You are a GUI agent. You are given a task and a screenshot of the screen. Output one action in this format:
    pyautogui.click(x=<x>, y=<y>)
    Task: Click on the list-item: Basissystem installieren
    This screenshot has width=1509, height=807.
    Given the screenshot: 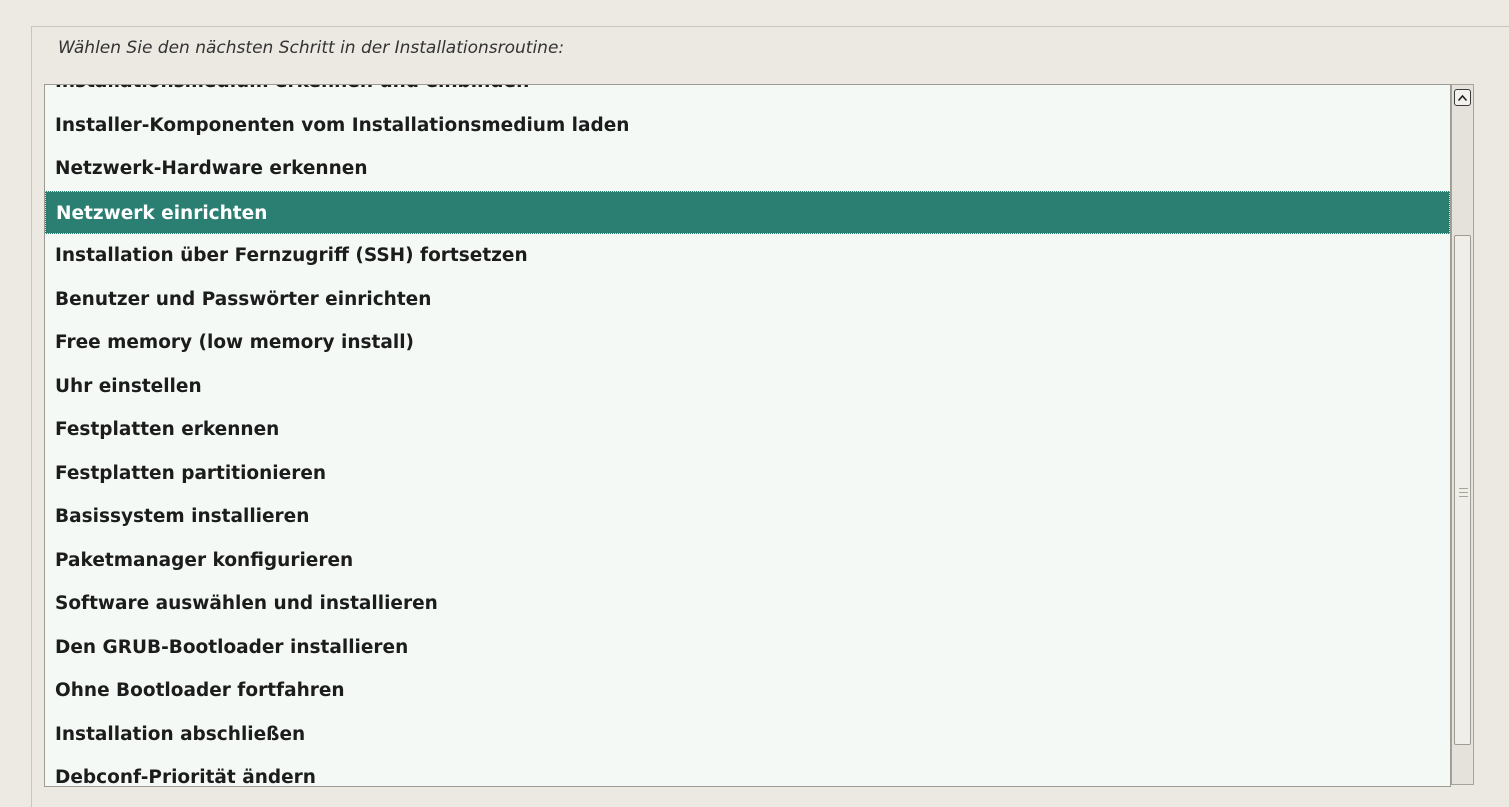 What is the action you would take?
    pyautogui.click(x=747, y=517)
    